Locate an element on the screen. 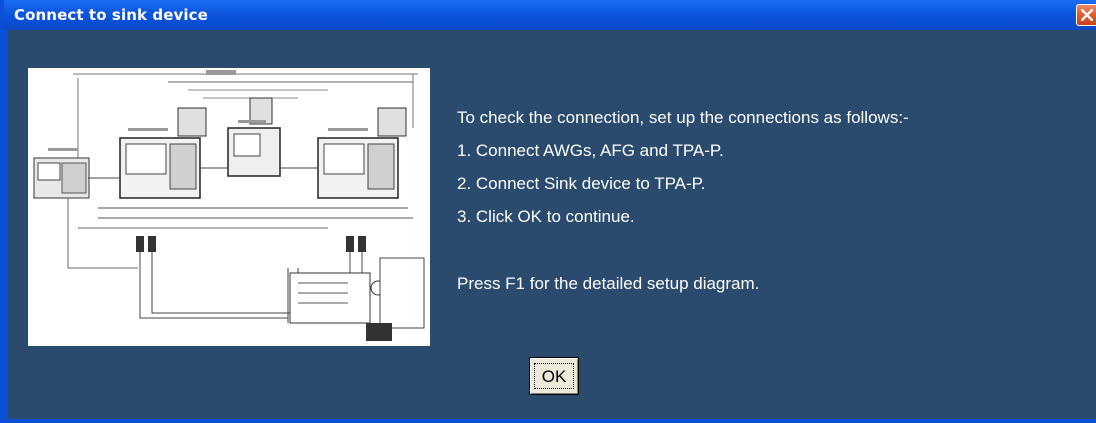 The width and height of the screenshot is (1096, 423). ok-button-label: OK is located at coordinates (554, 376).